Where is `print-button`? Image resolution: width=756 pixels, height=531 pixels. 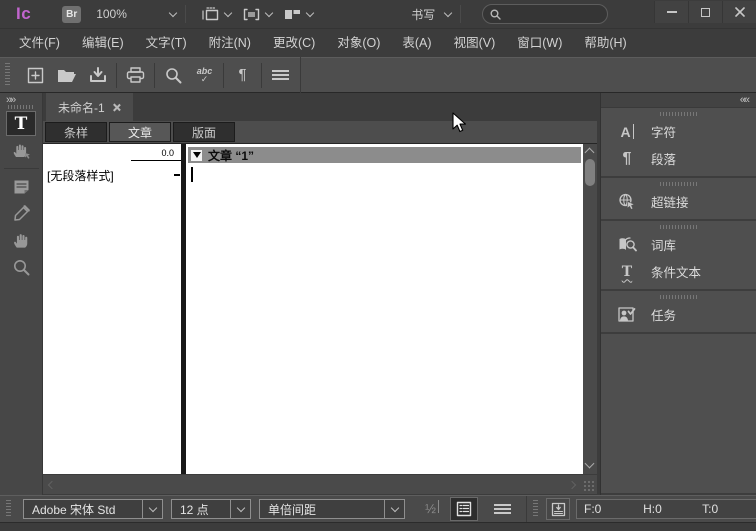
print-button is located at coordinates (135, 75).